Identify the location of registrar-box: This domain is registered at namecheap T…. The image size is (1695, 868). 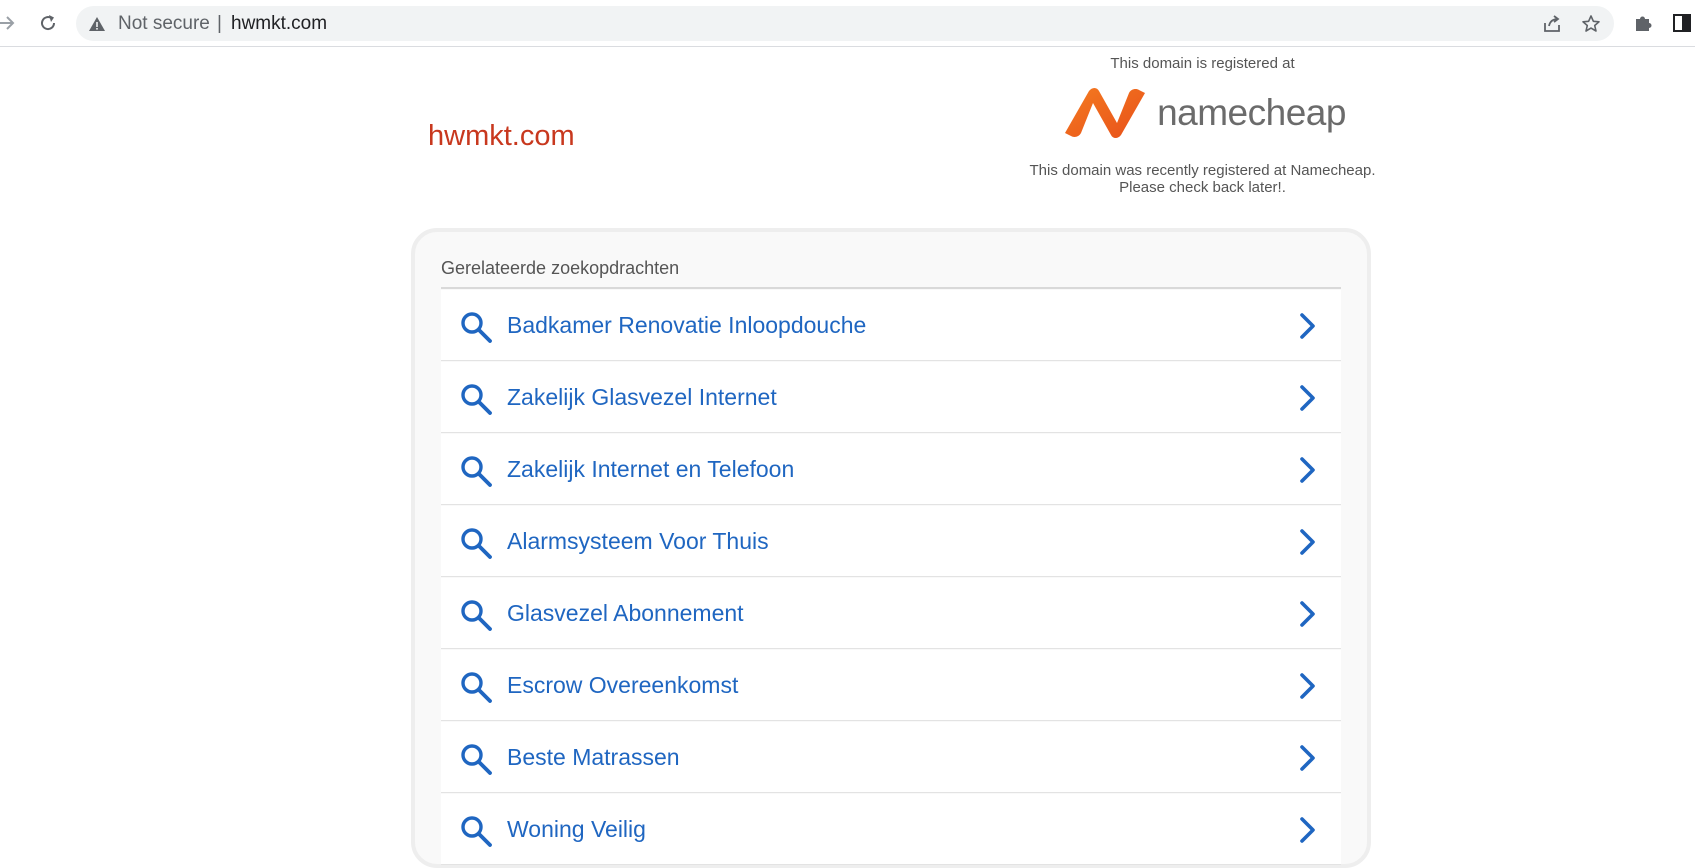
(1202, 125).